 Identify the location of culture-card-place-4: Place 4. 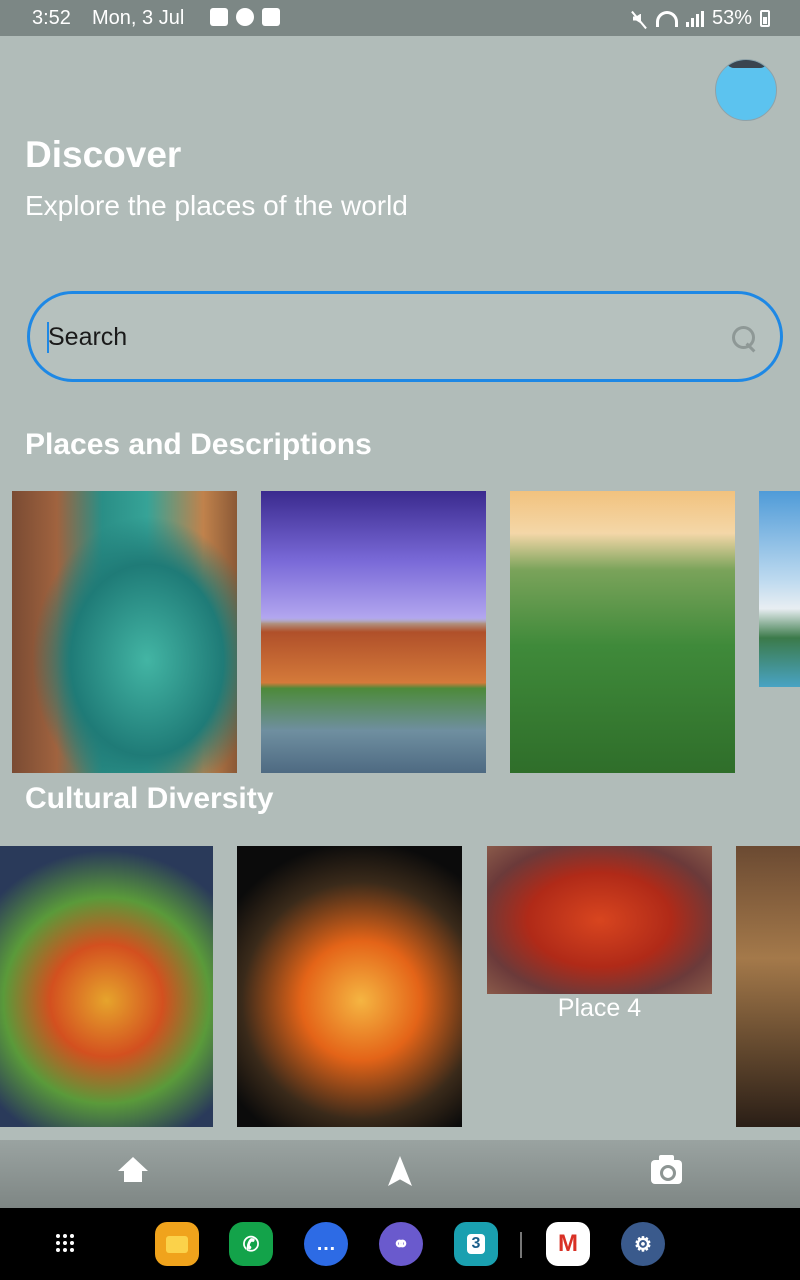
(599, 946).